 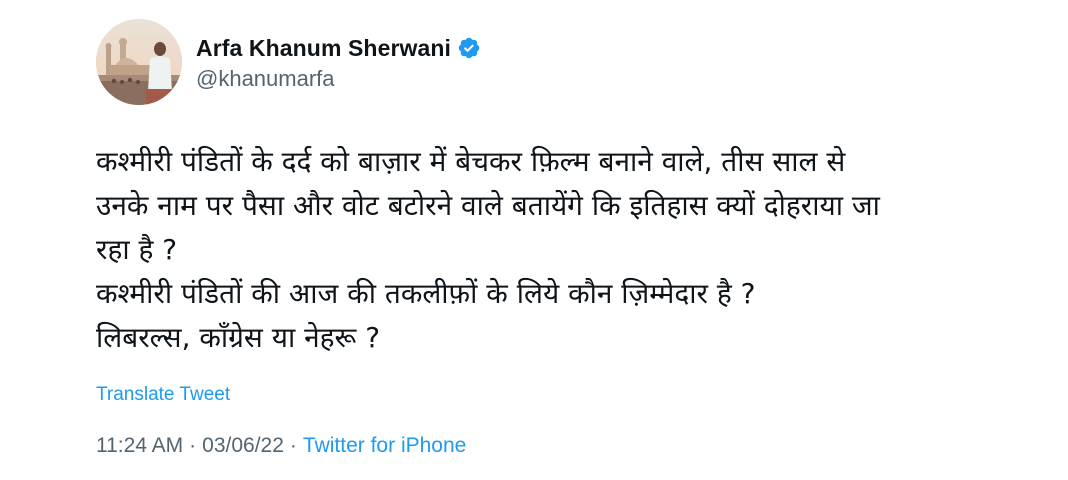 What do you see at coordinates (163, 395) in the screenshot?
I see `translate-tweet-link: Translate Tweet` at bounding box center [163, 395].